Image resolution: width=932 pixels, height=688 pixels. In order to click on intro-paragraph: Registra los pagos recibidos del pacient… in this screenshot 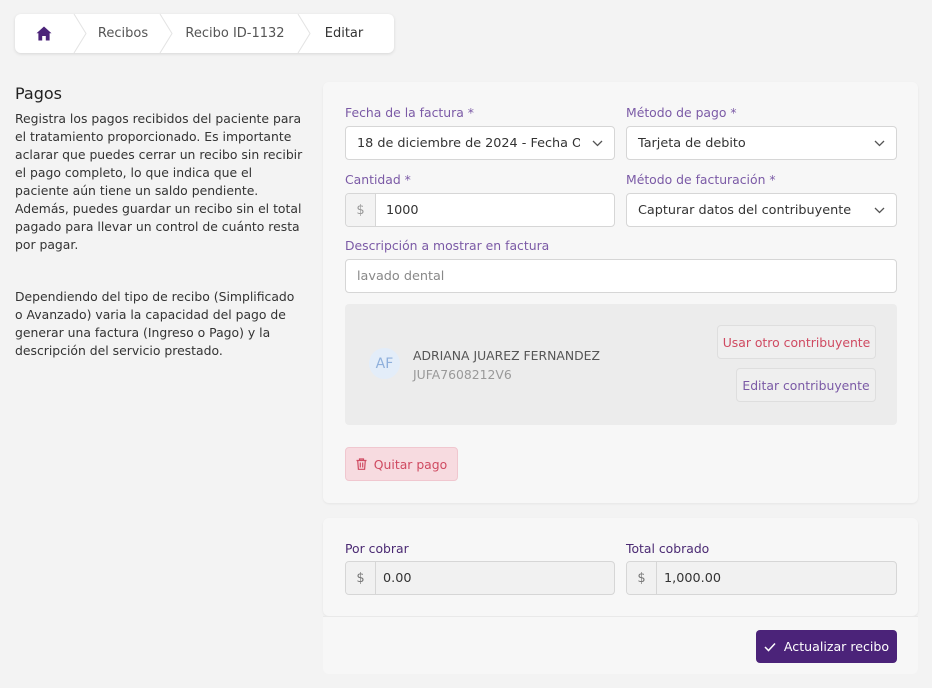, I will do `click(159, 181)`.